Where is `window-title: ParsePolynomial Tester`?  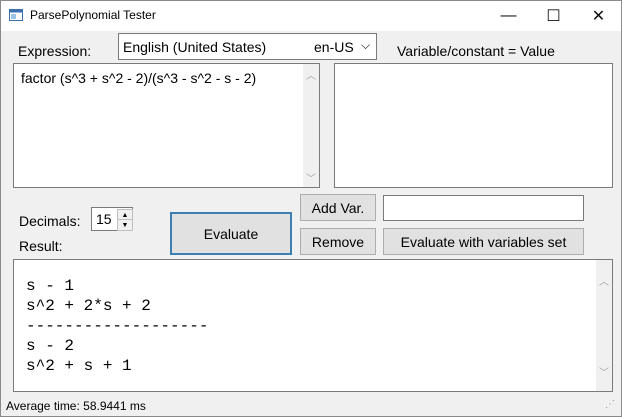
window-title: ParsePolynomial Tester is located at coordinates (93, 15).